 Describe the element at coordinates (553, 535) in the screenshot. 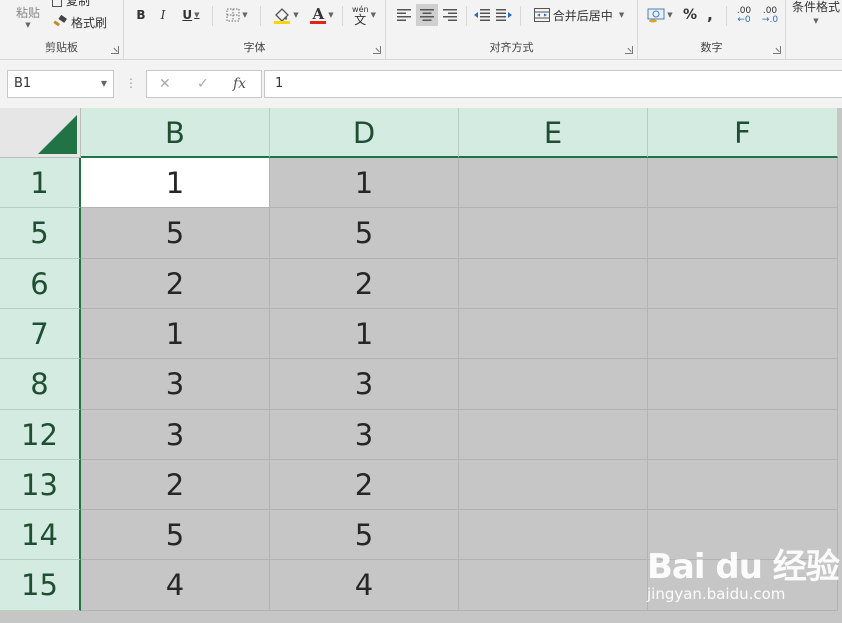

I see `cell-e14` at that location.